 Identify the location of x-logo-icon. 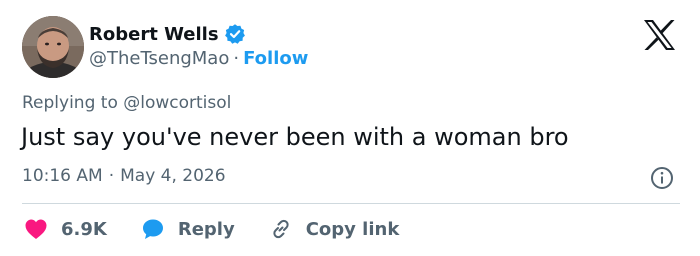
(659, 35).